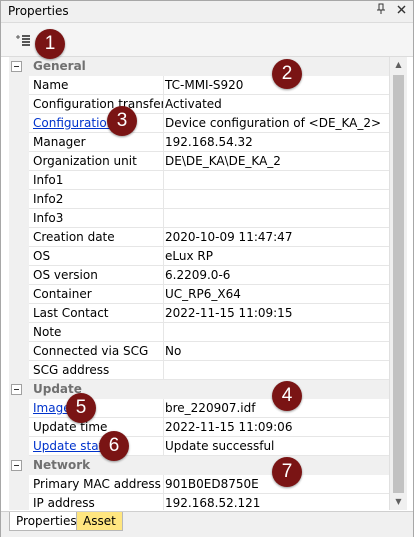 This screenshot has width=414, height=537. I want to click on property-value: 192.168.54.32, so click(274, 142).